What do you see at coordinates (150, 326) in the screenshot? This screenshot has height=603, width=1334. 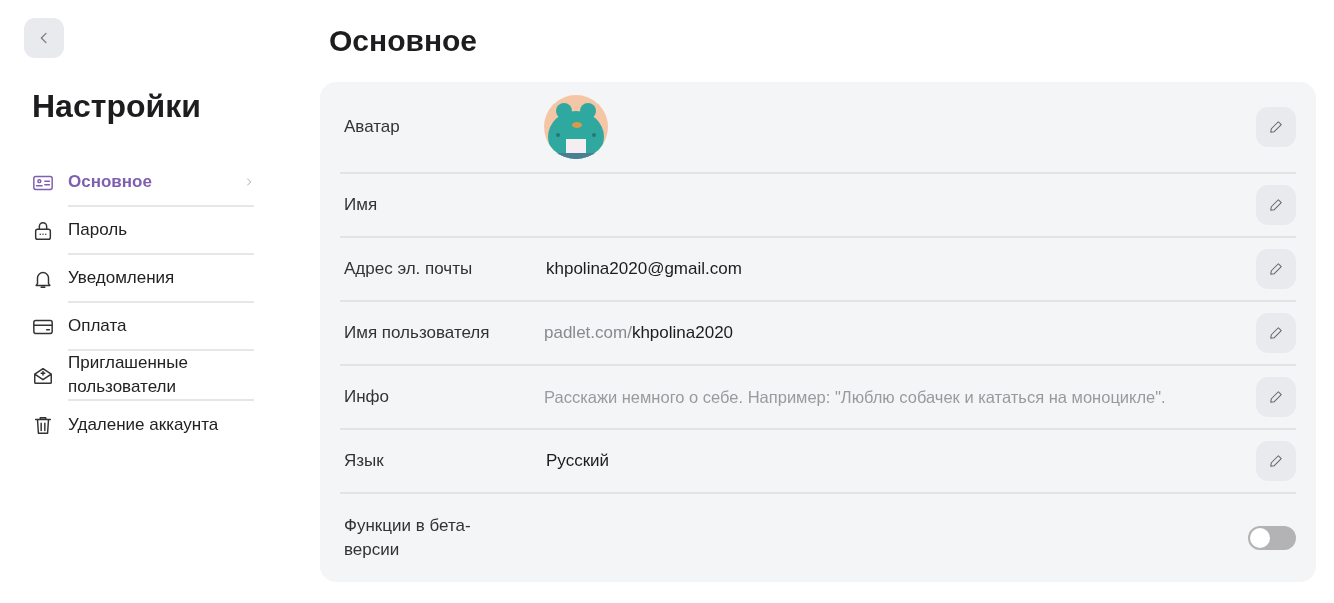 I see `sidebar-item: Оплата` at bounding box center [150, 326].